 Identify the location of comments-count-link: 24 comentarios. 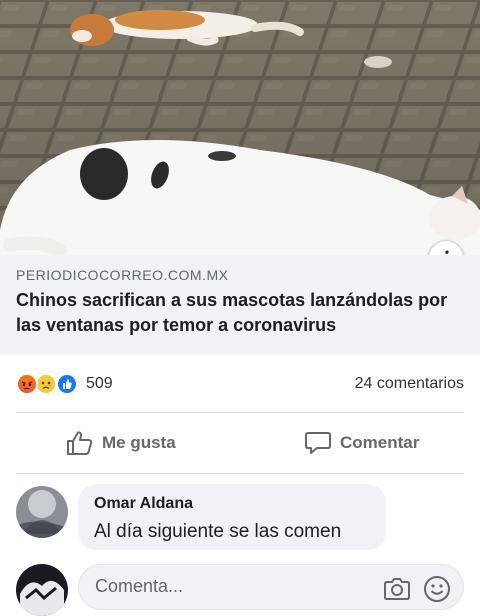
(409, 384).